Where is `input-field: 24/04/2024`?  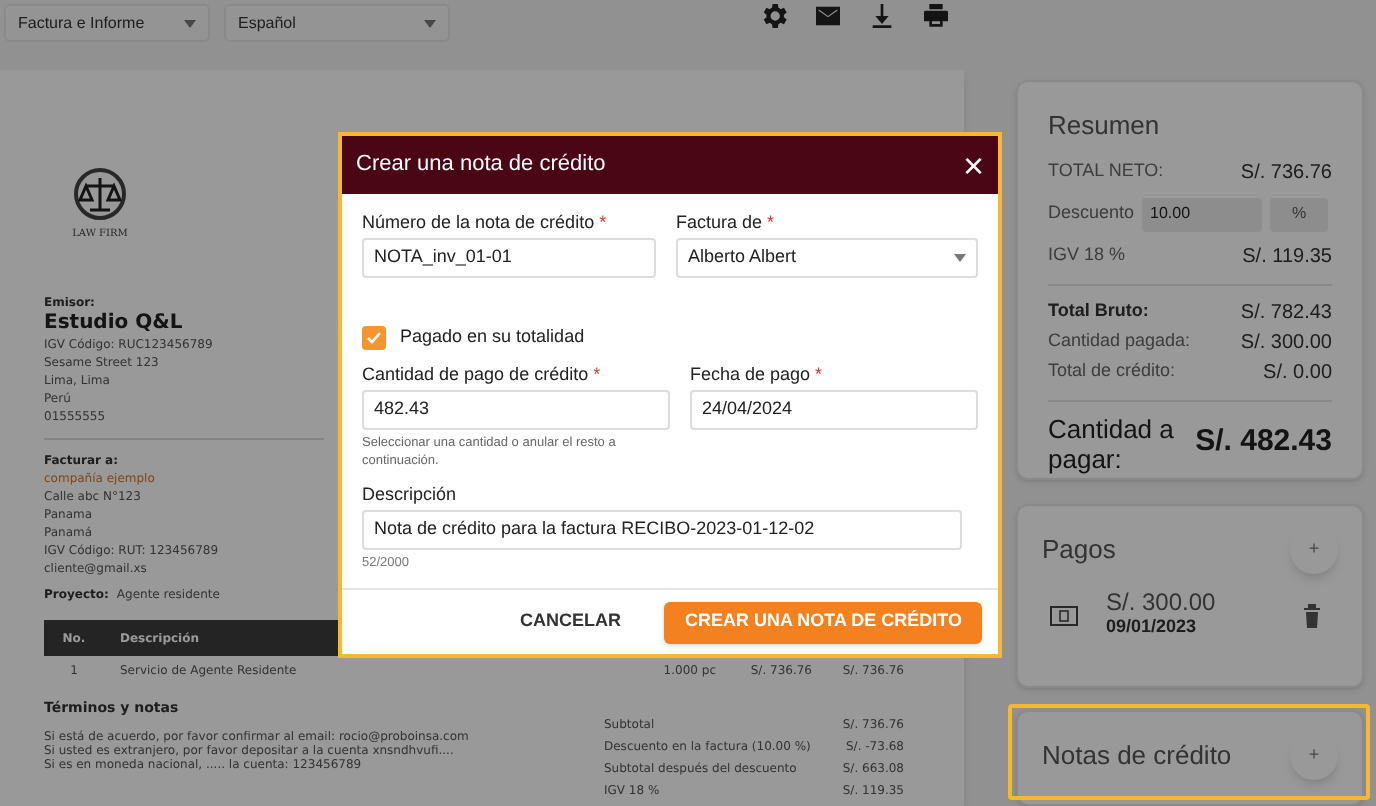 input-field: 24/04/2024 is located at coordinates (833, 409).